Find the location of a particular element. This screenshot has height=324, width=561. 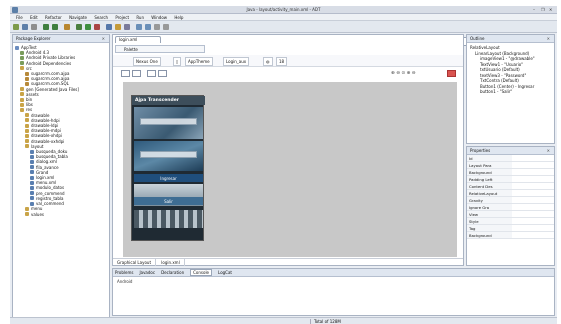

property-row: RelativeLayout is located at coordinates (510, 193).